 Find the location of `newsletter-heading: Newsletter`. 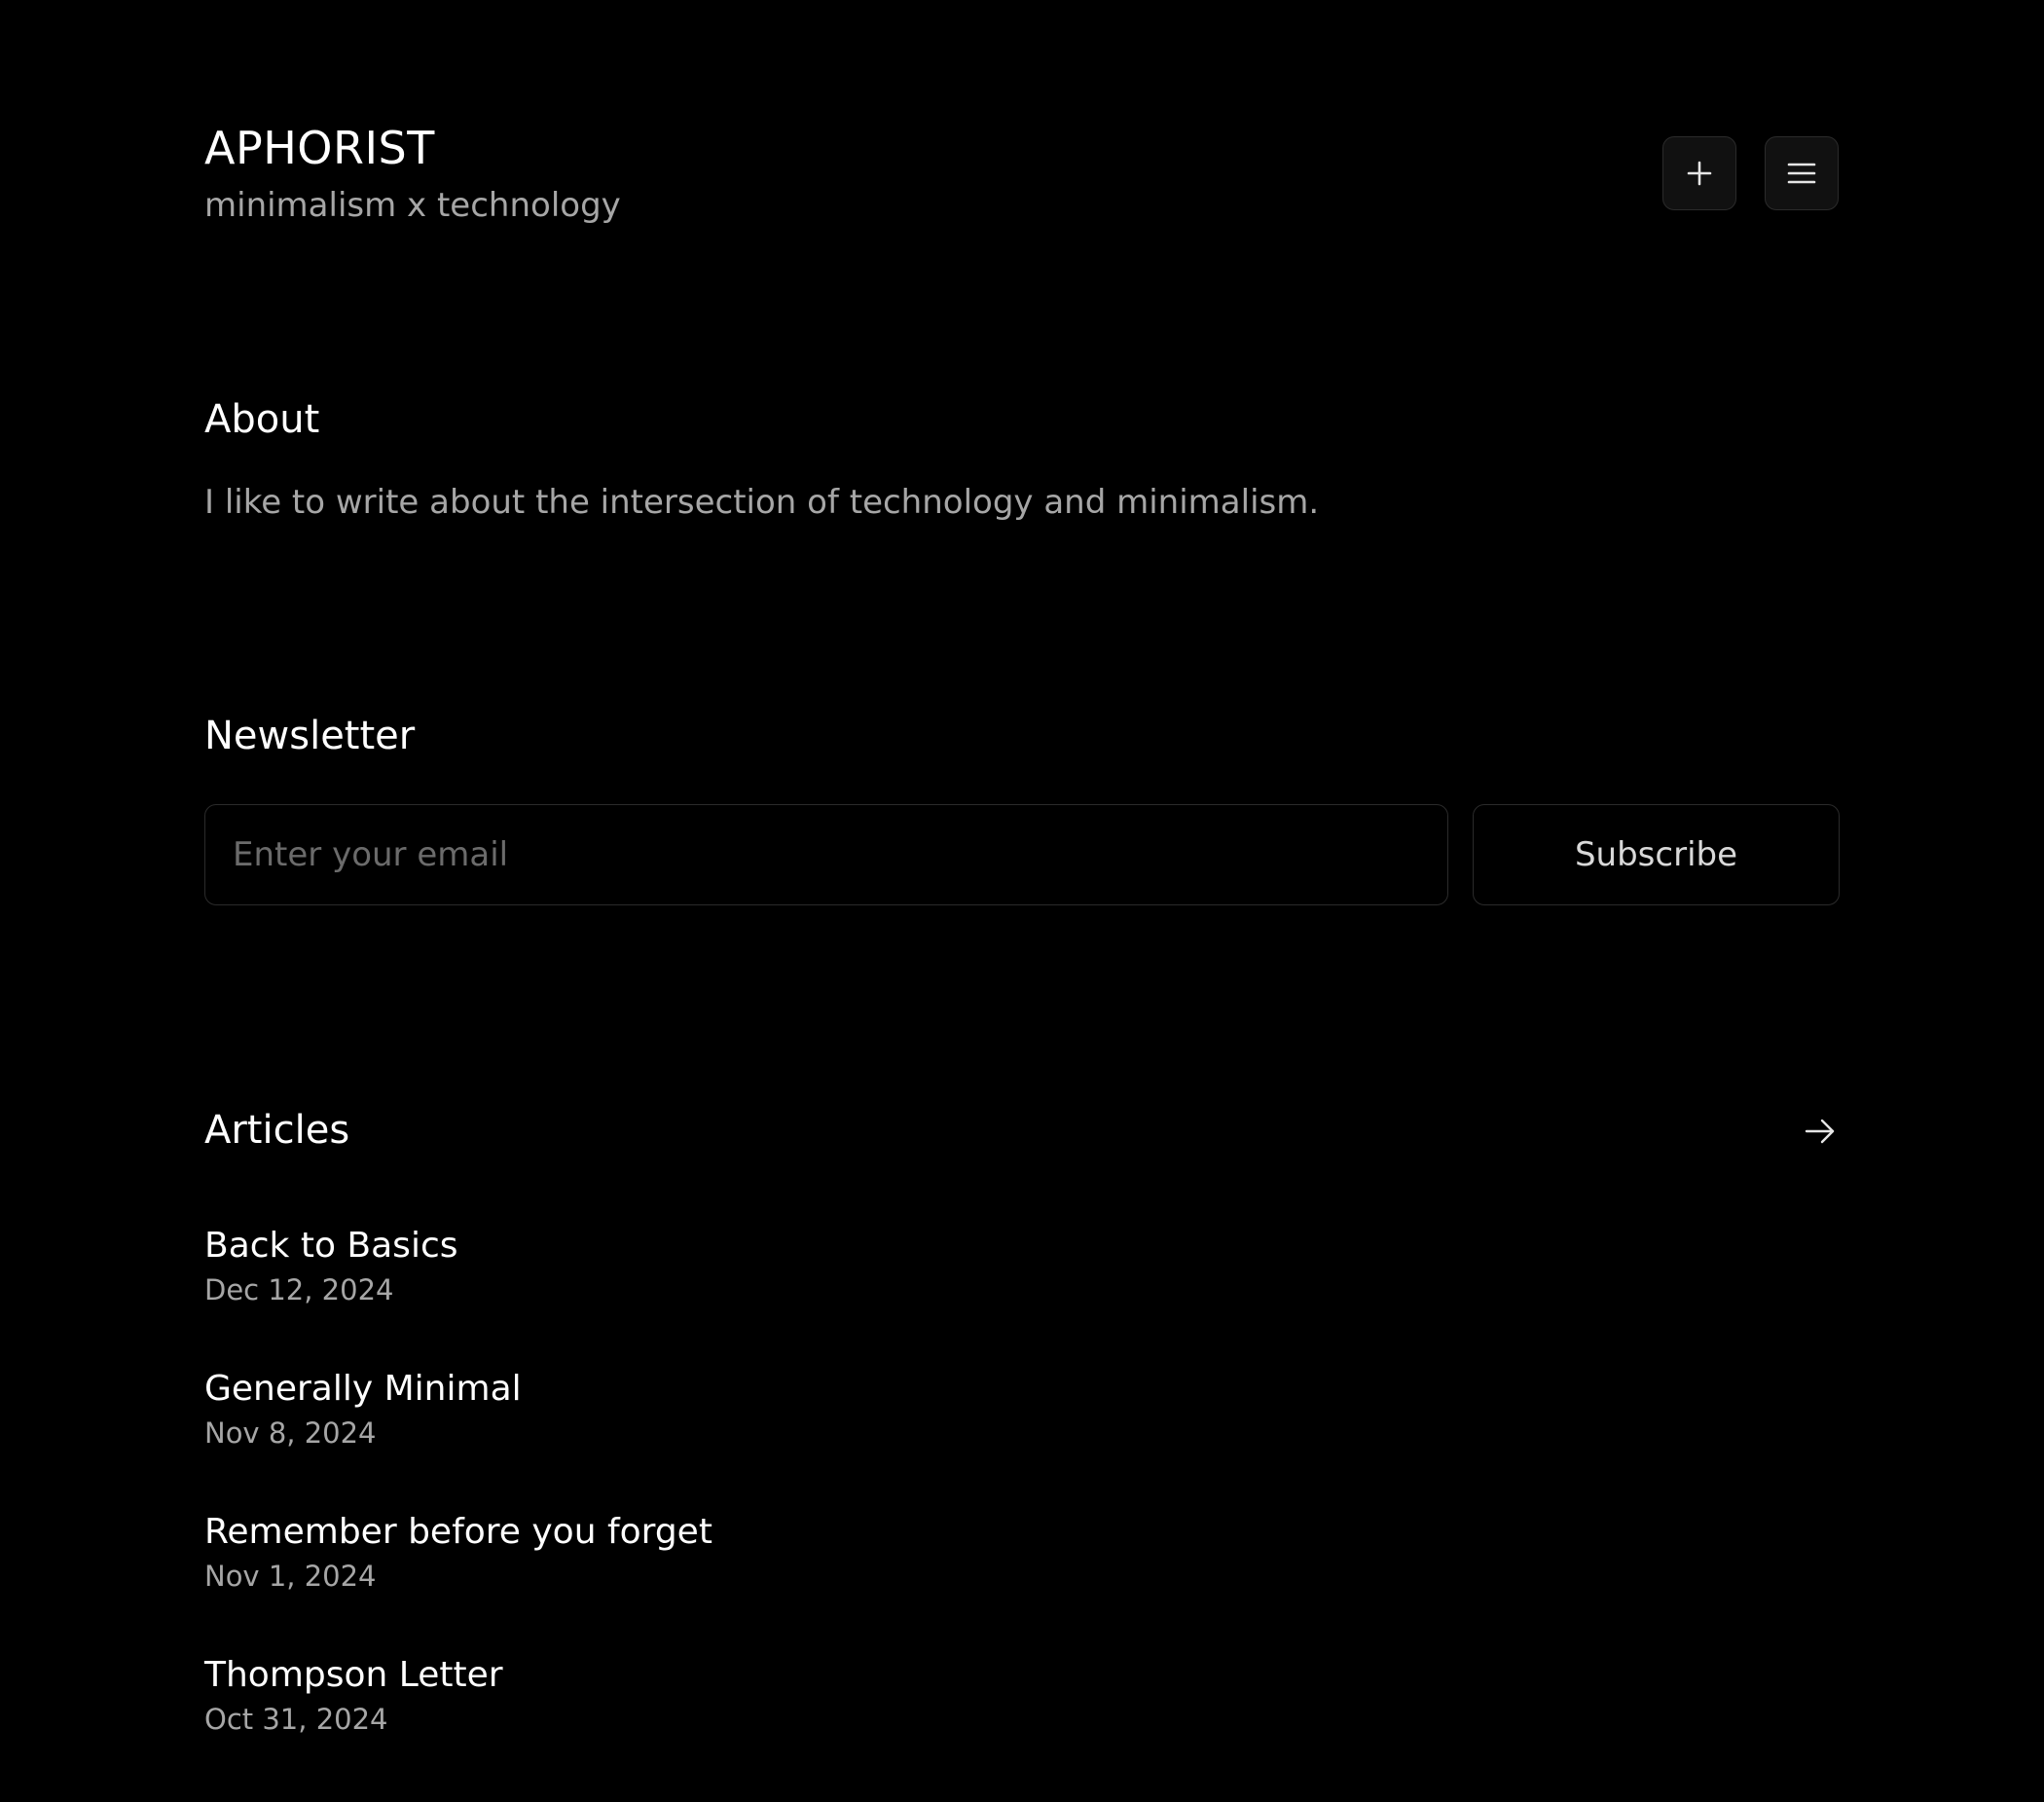

newsletter-heading: Newsletter is located at coordinates (310, 736).